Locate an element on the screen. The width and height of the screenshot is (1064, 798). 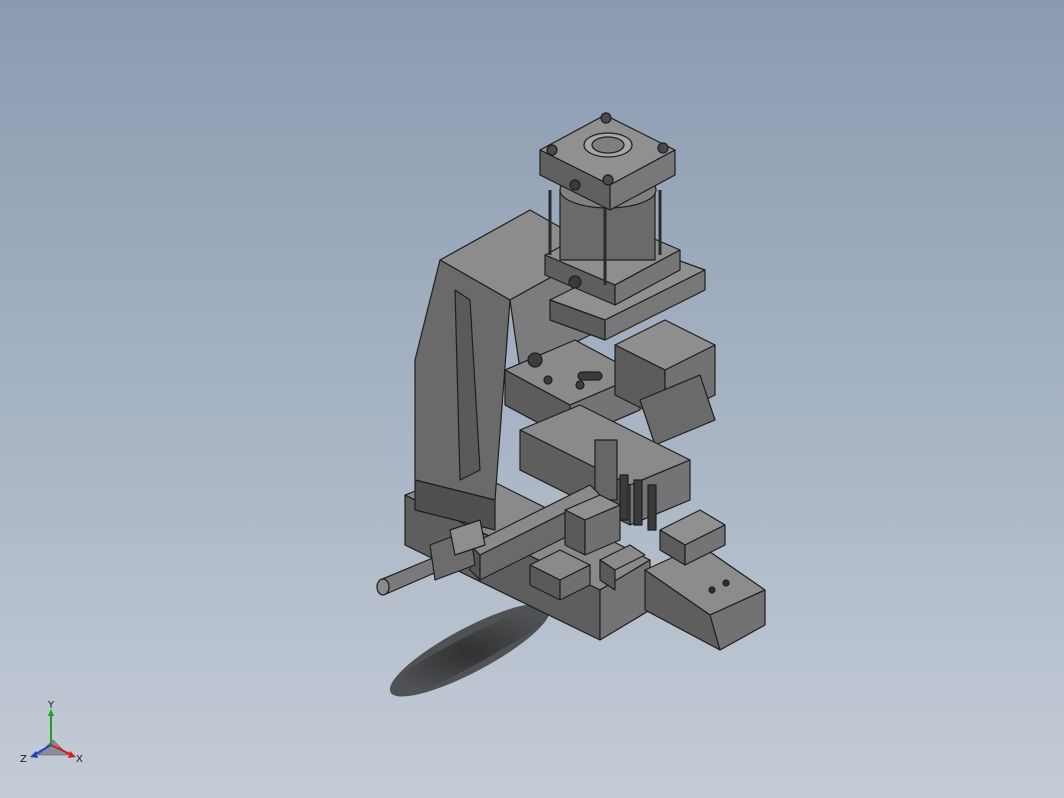
pneumatic-cylinder is located at coordinates (610, 209).